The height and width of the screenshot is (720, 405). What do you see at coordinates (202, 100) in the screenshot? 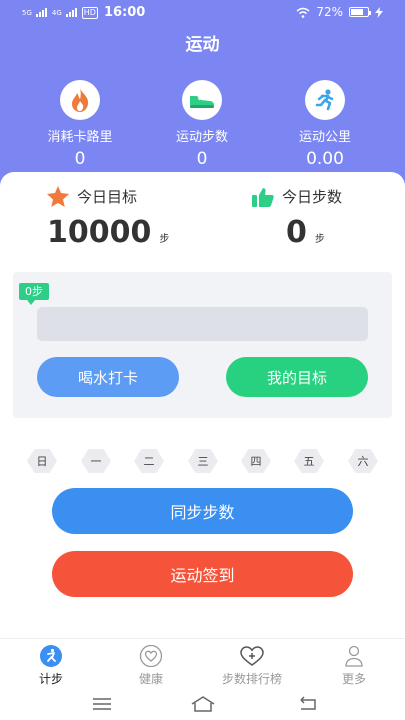
I see `shoe-icon` at bounding box center [202, 100].